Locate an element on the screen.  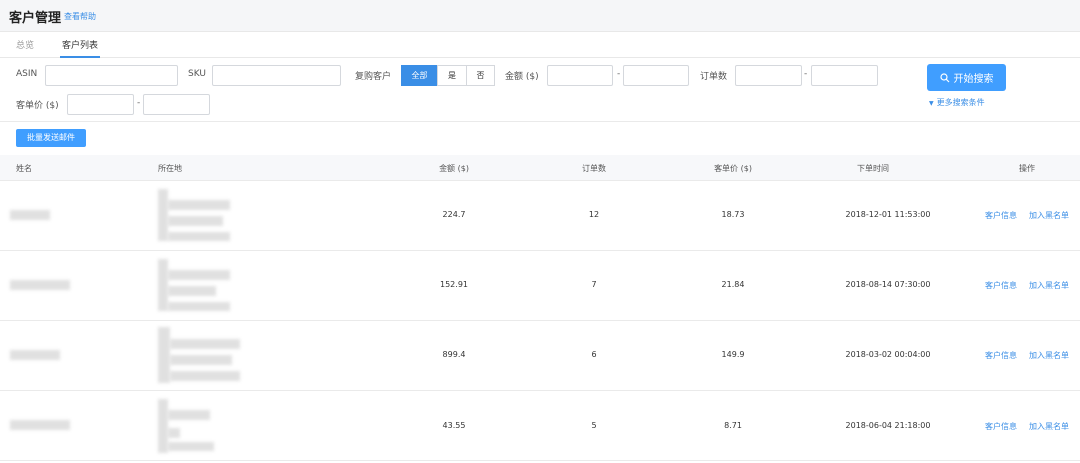
col-orders: 订单数 is located at coordinates (594, 168).